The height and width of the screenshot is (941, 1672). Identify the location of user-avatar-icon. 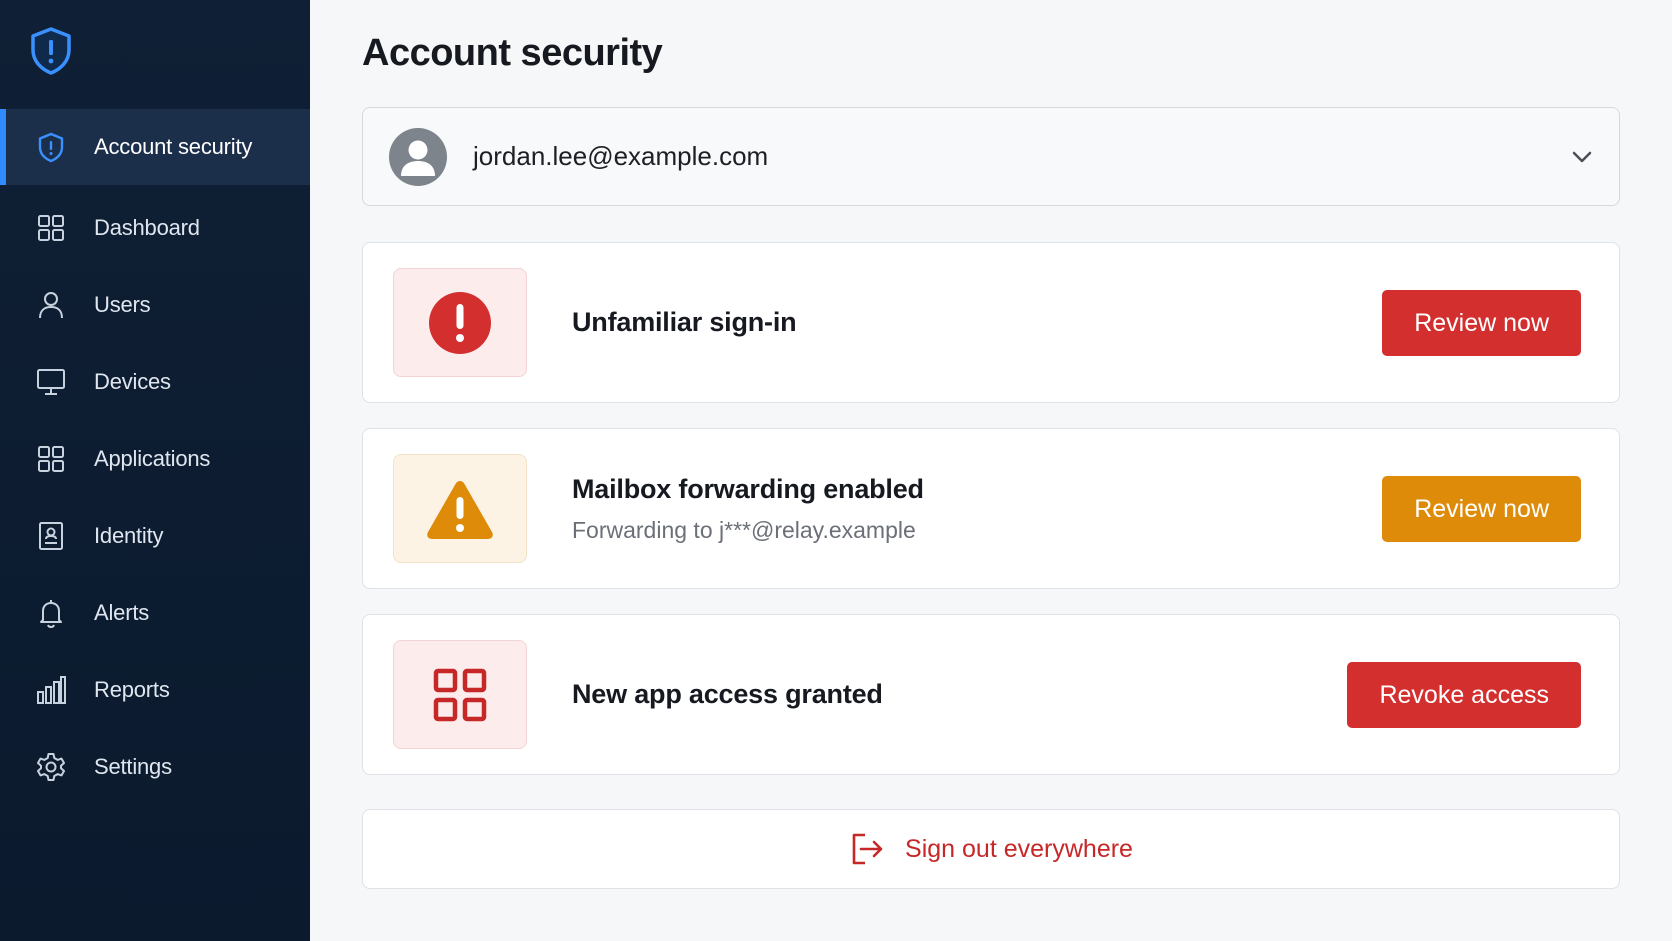
(418, 158).